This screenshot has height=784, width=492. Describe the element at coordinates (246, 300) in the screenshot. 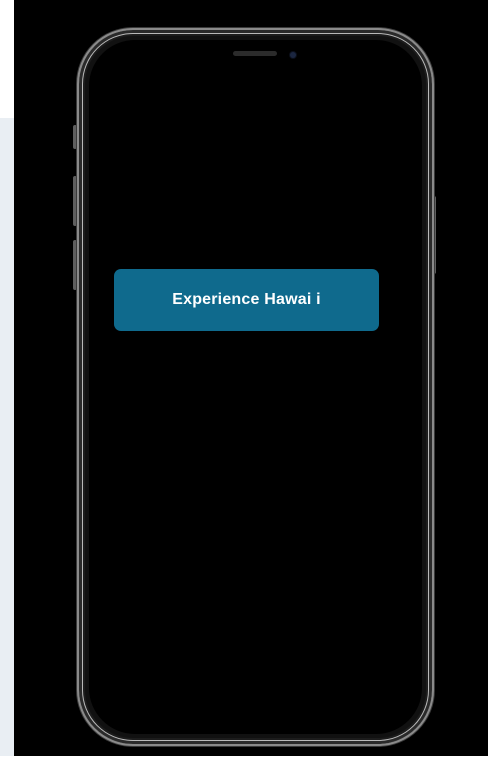

I see `experience-hawaii-button: Experience Hawai i` at that location.